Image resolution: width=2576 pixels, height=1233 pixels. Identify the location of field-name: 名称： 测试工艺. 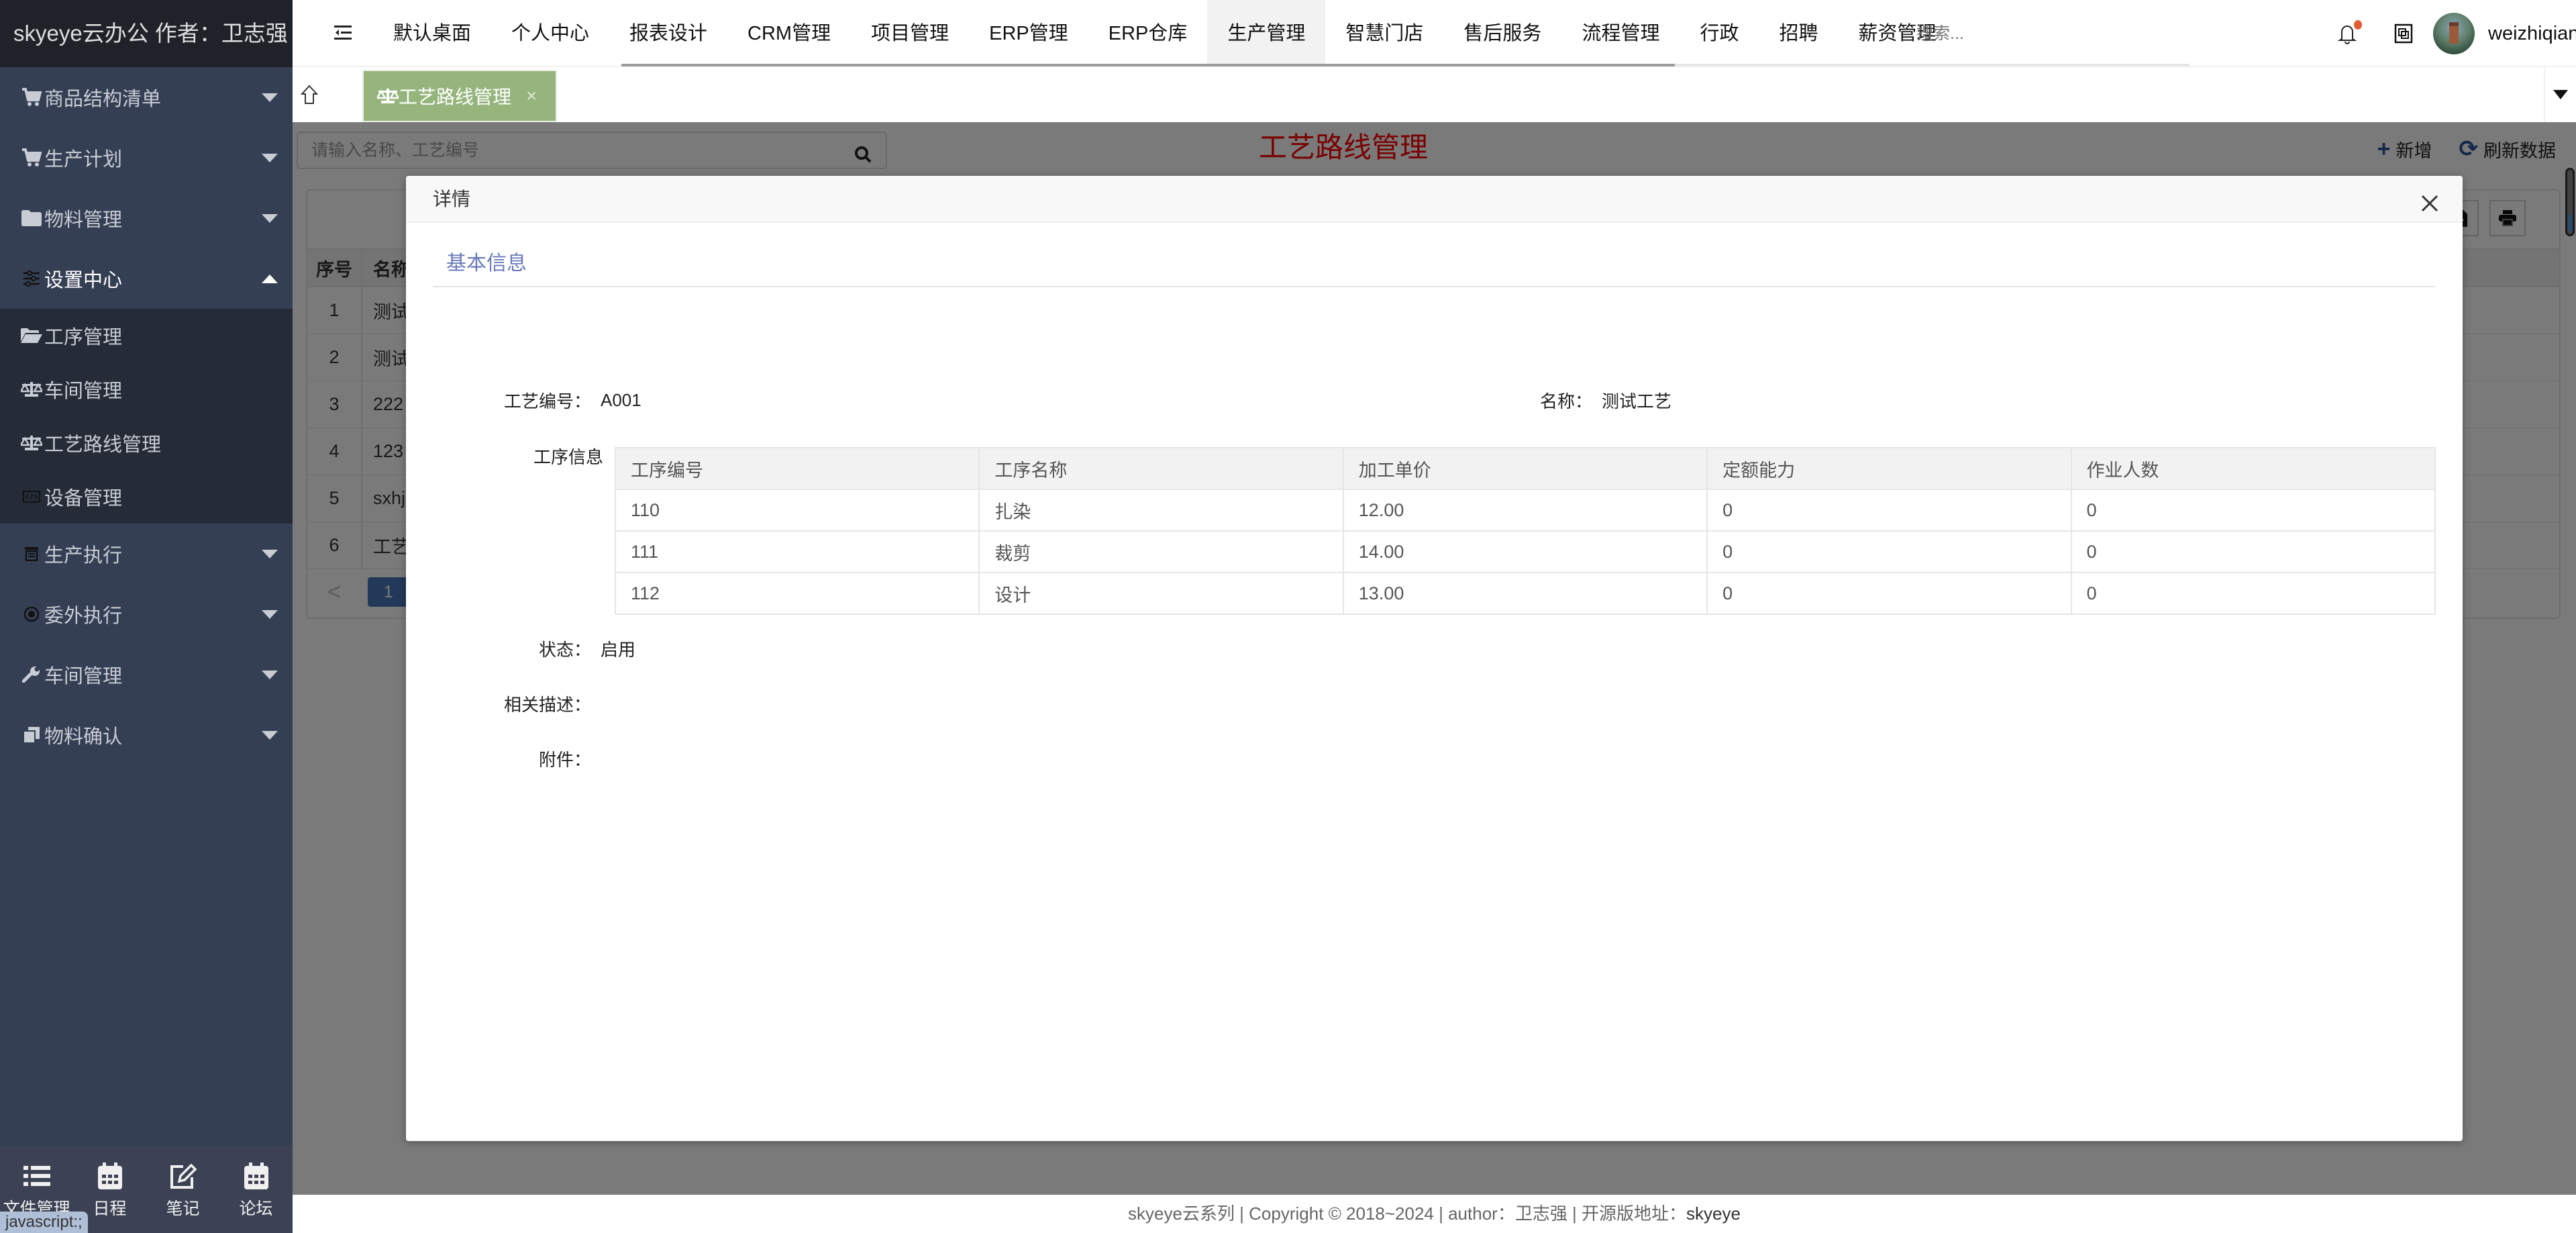
(1552, 400).